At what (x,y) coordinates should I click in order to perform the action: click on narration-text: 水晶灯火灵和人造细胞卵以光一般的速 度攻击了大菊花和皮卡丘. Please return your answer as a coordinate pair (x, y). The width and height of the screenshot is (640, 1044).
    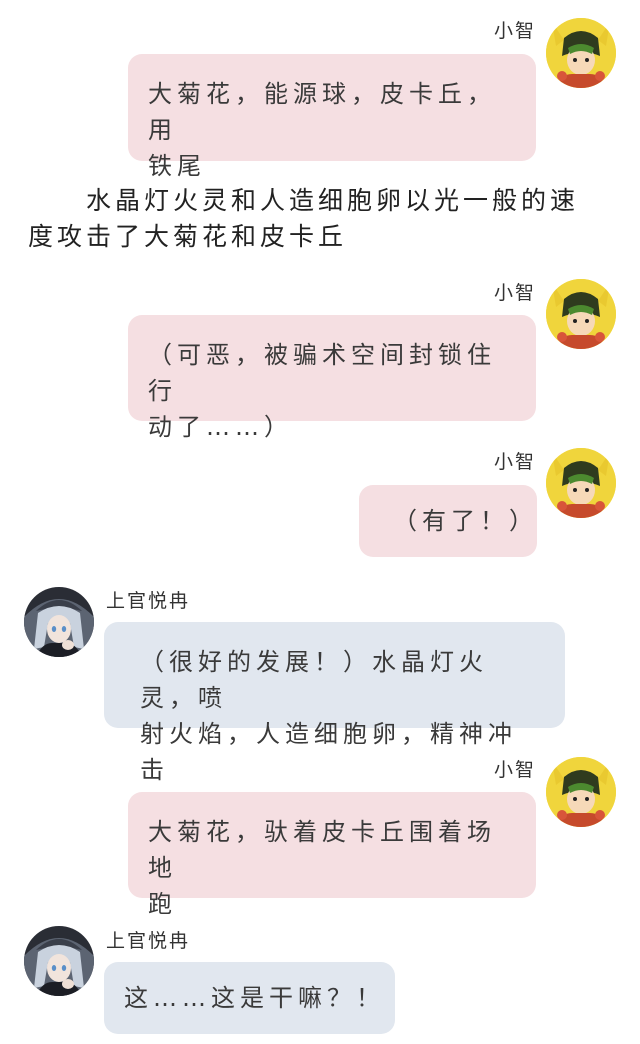
    Looking at the image, I should click on (304, 218).